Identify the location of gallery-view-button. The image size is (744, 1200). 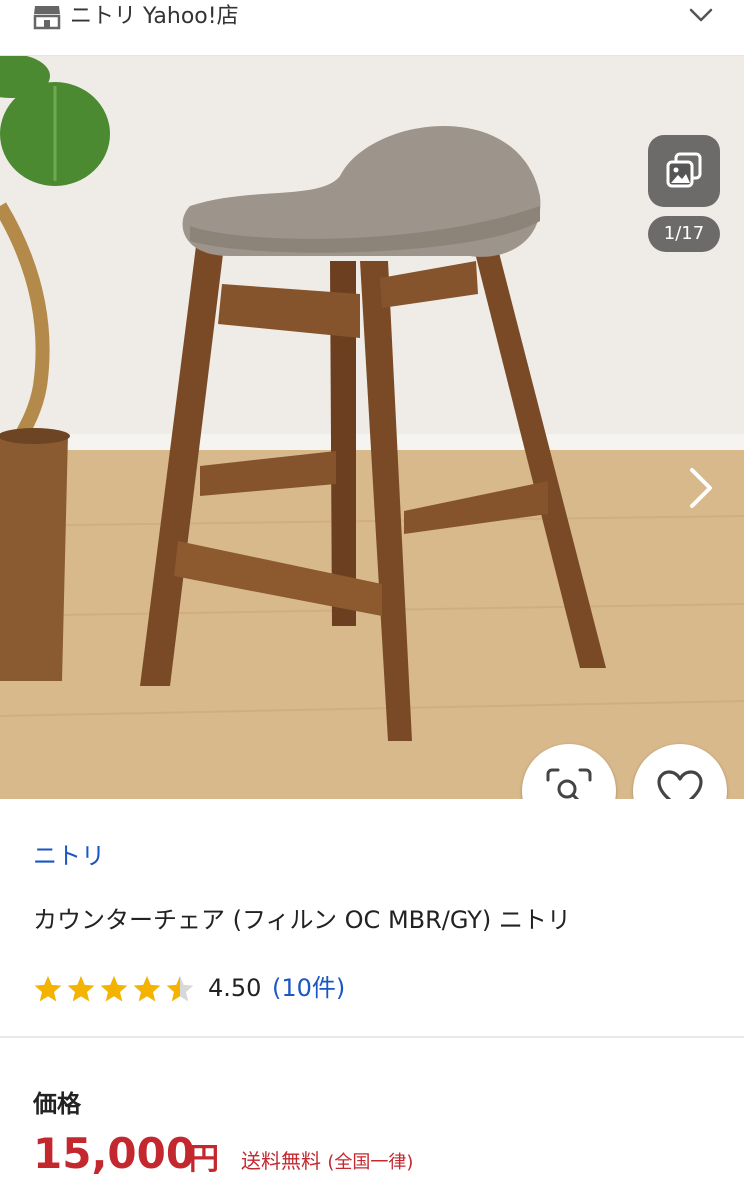
(684, 171).